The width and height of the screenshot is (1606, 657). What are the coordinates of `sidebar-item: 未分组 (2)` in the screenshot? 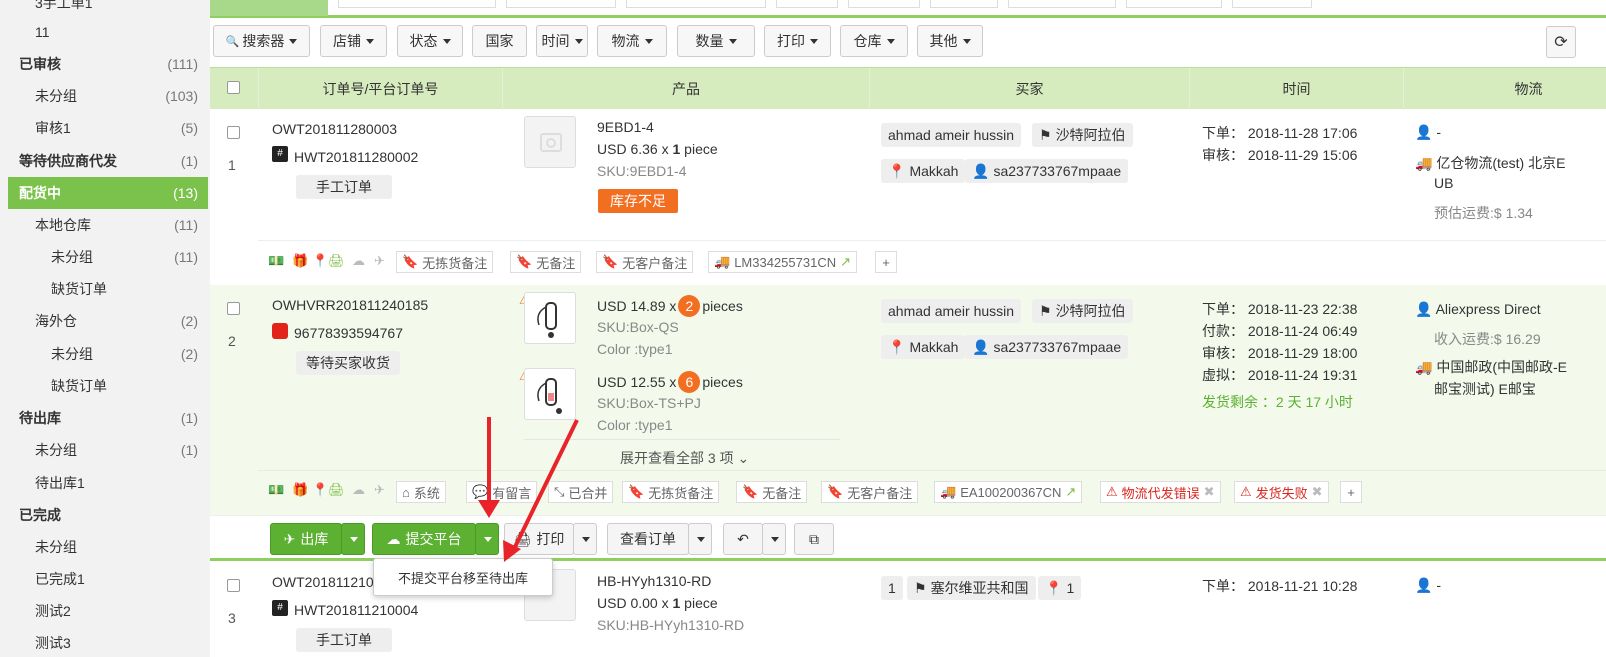 It's located at (108, 354).